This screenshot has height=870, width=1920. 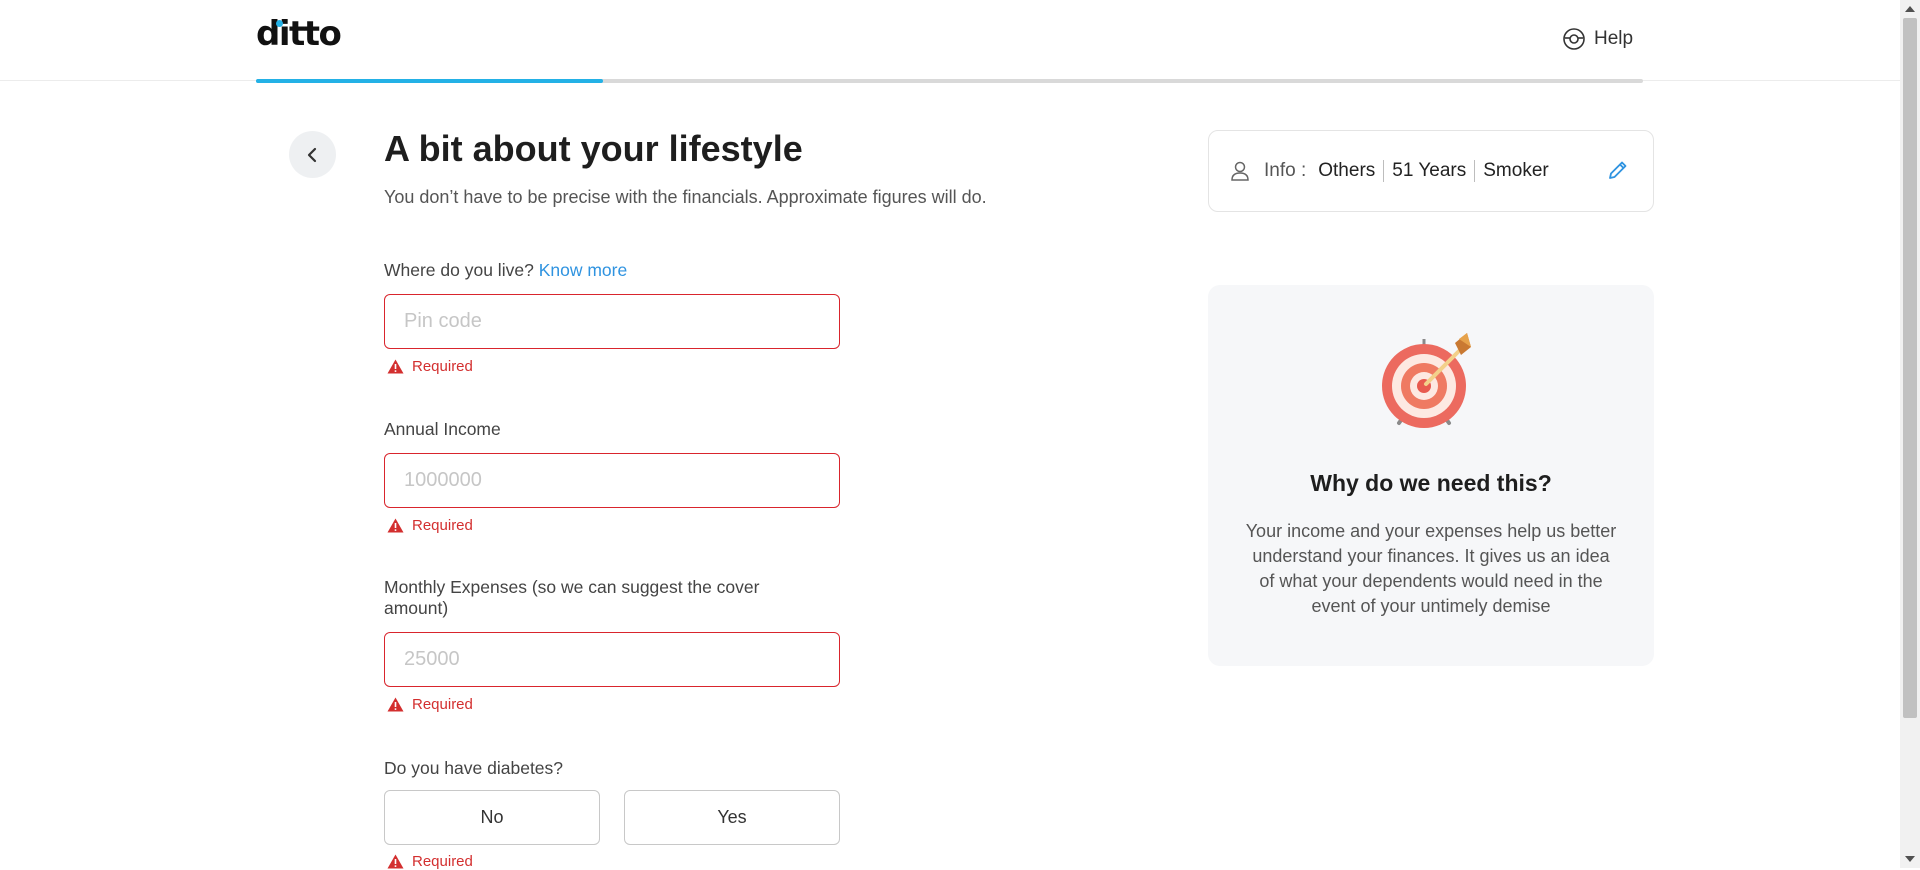 I want to click on diabetes-no-button: No, so click(x=492, y=817).